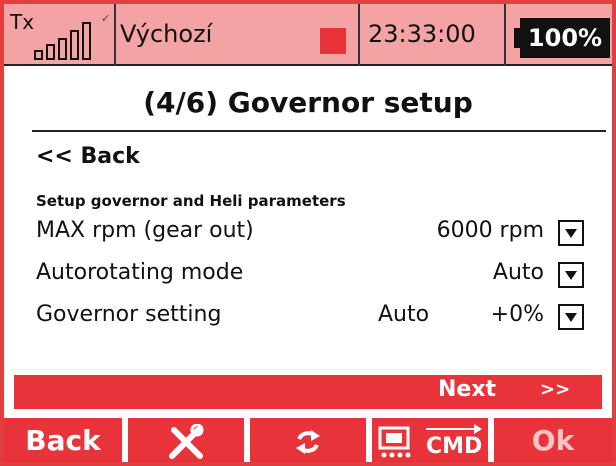 This screenshot has width=616, height=466. I want to click on softkey-tools-button, so click(186, 440).